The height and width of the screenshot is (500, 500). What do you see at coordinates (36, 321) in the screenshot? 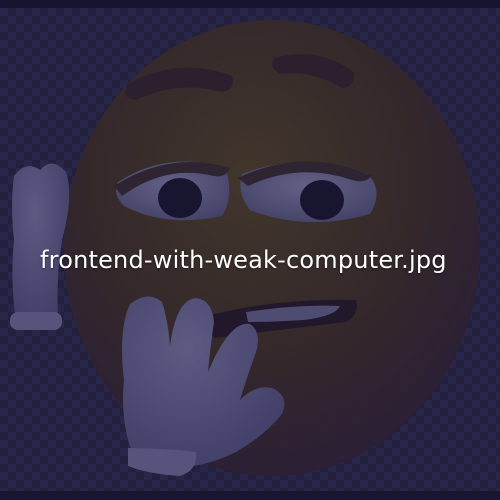
I see `left-glove-cuff` at bounding box center [36, 321].